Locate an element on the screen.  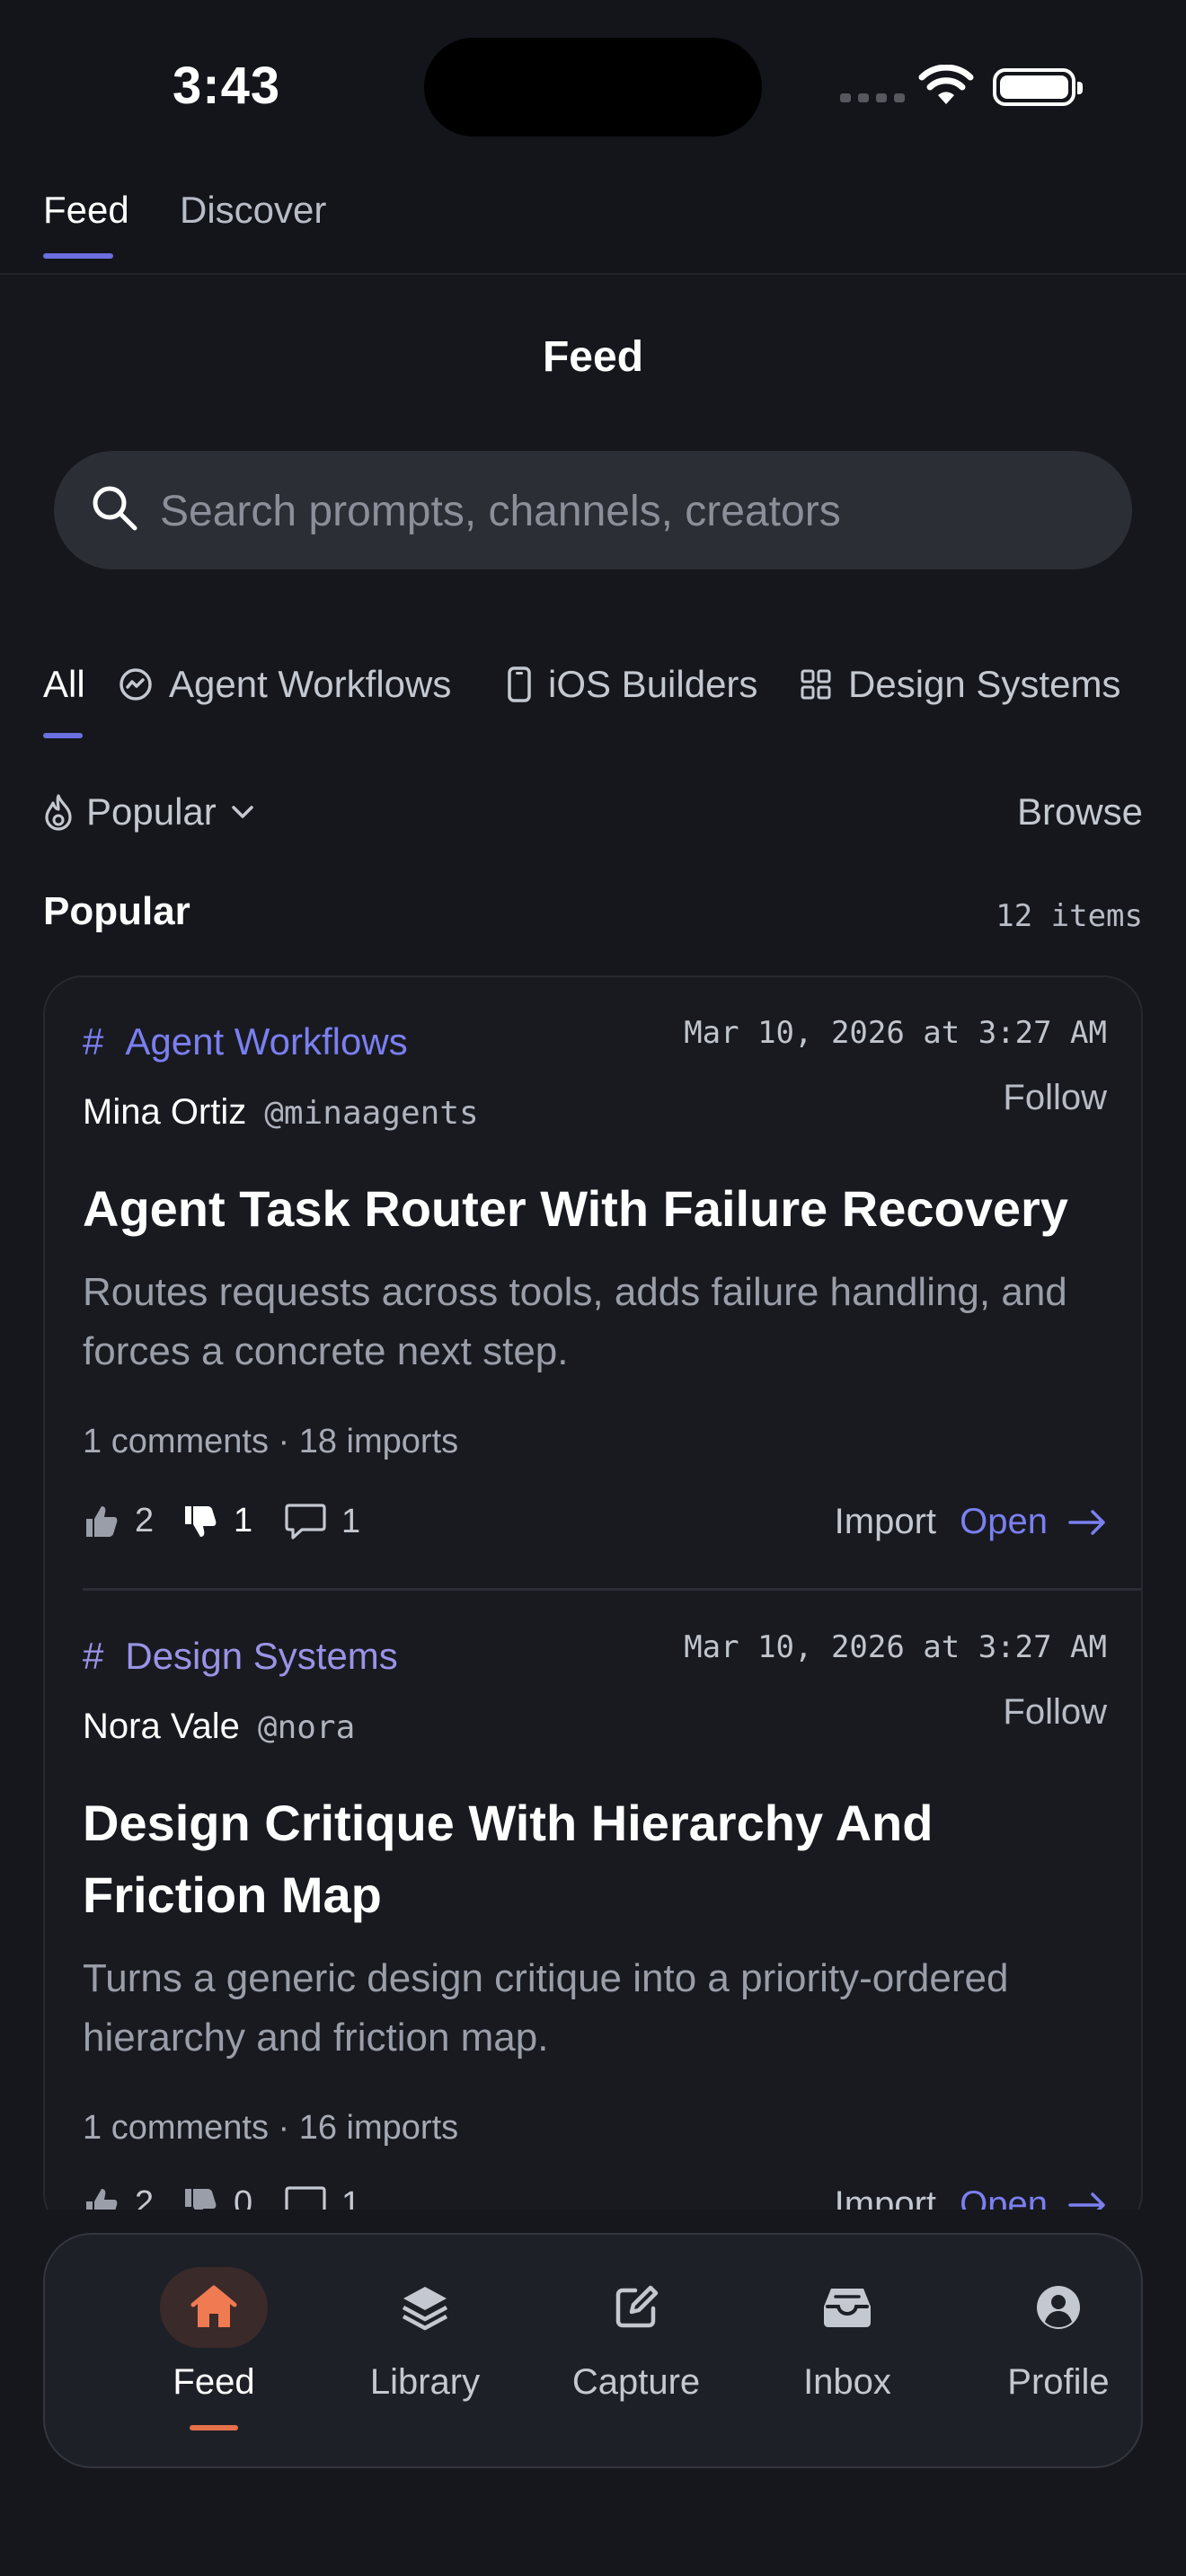
search-input: Search prompts, channels, creators is located at coordinates (593, 510).